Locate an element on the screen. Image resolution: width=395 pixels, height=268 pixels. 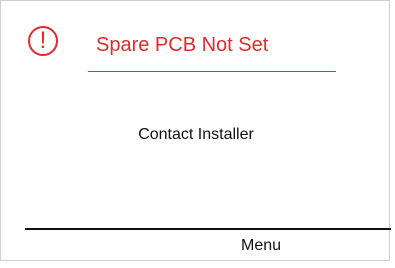
menu-button: Menu is located at coordinates (261, 246).